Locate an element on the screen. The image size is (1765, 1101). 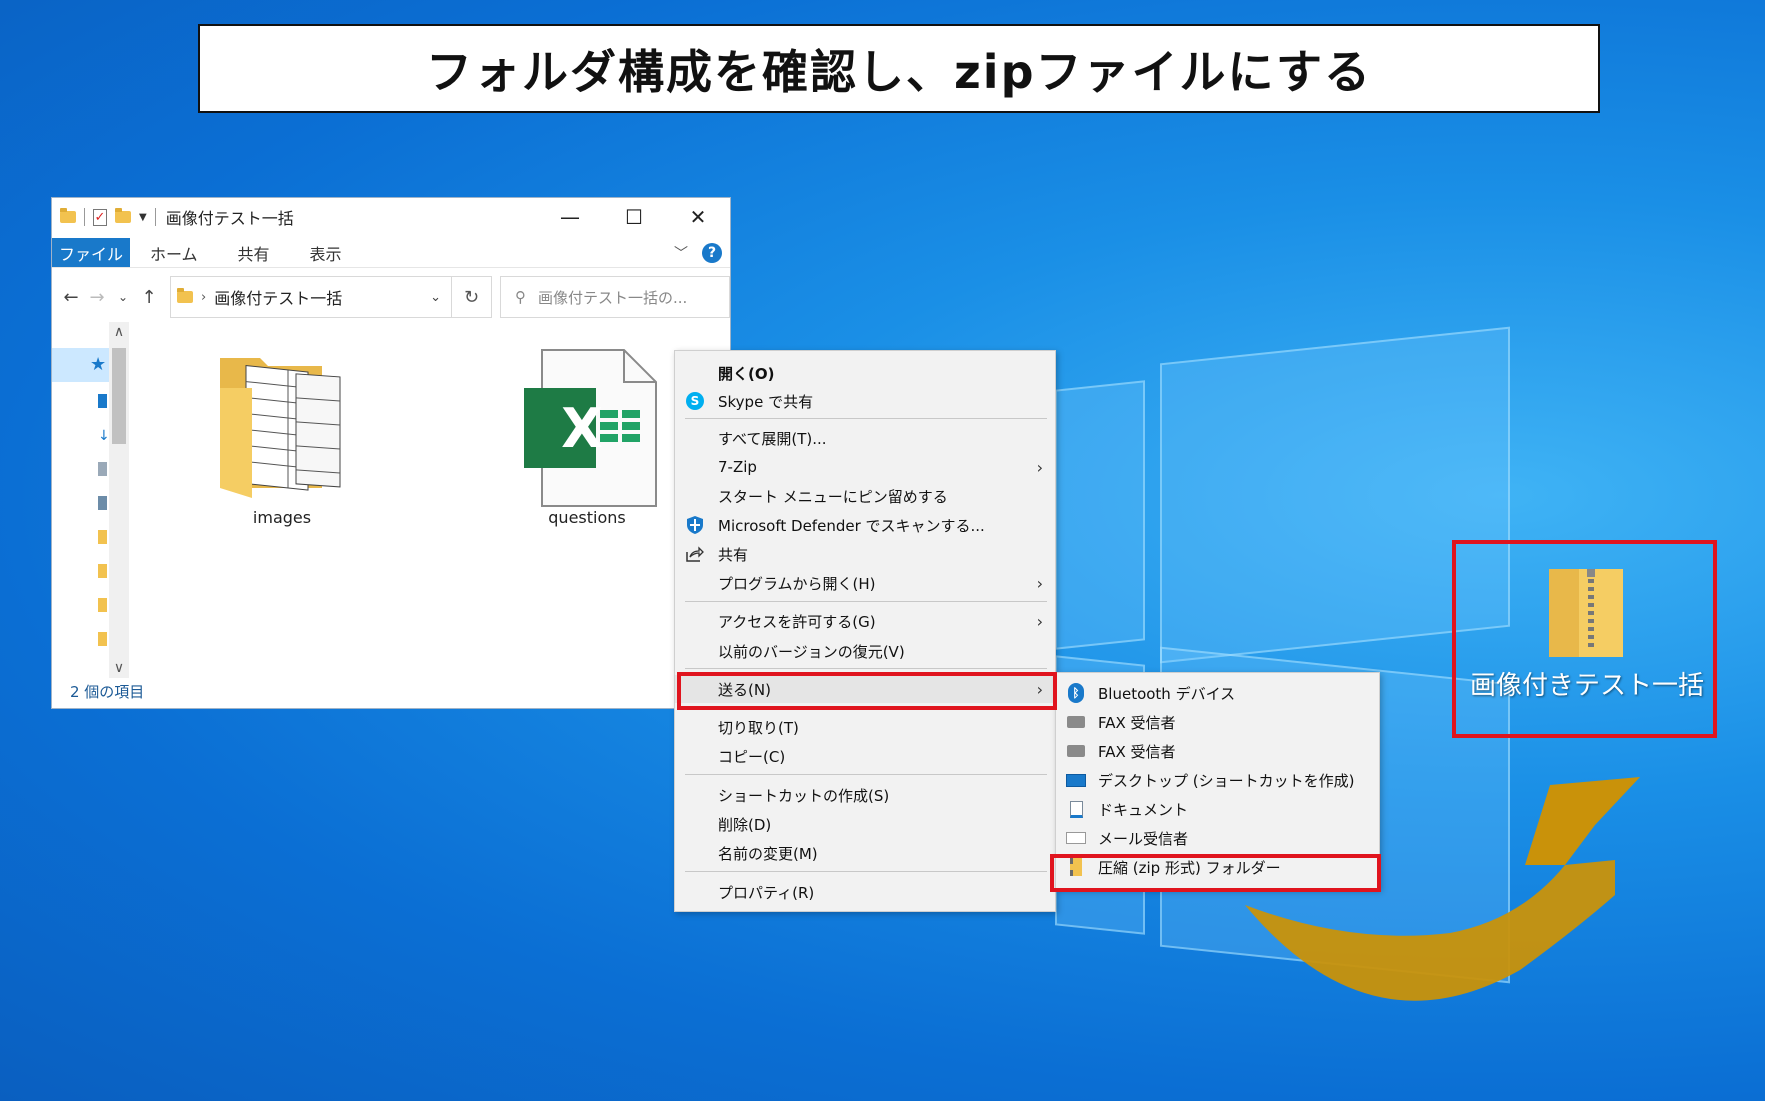
share-icon is located at coordinates (695, 554).